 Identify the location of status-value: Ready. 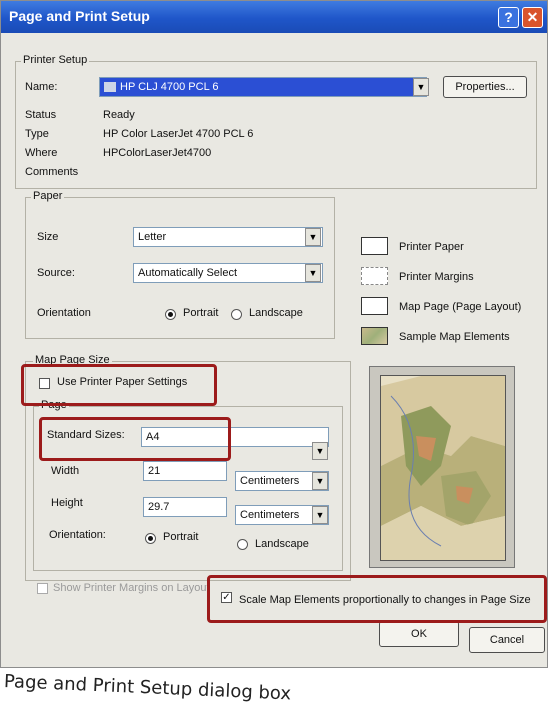
(119, 115).